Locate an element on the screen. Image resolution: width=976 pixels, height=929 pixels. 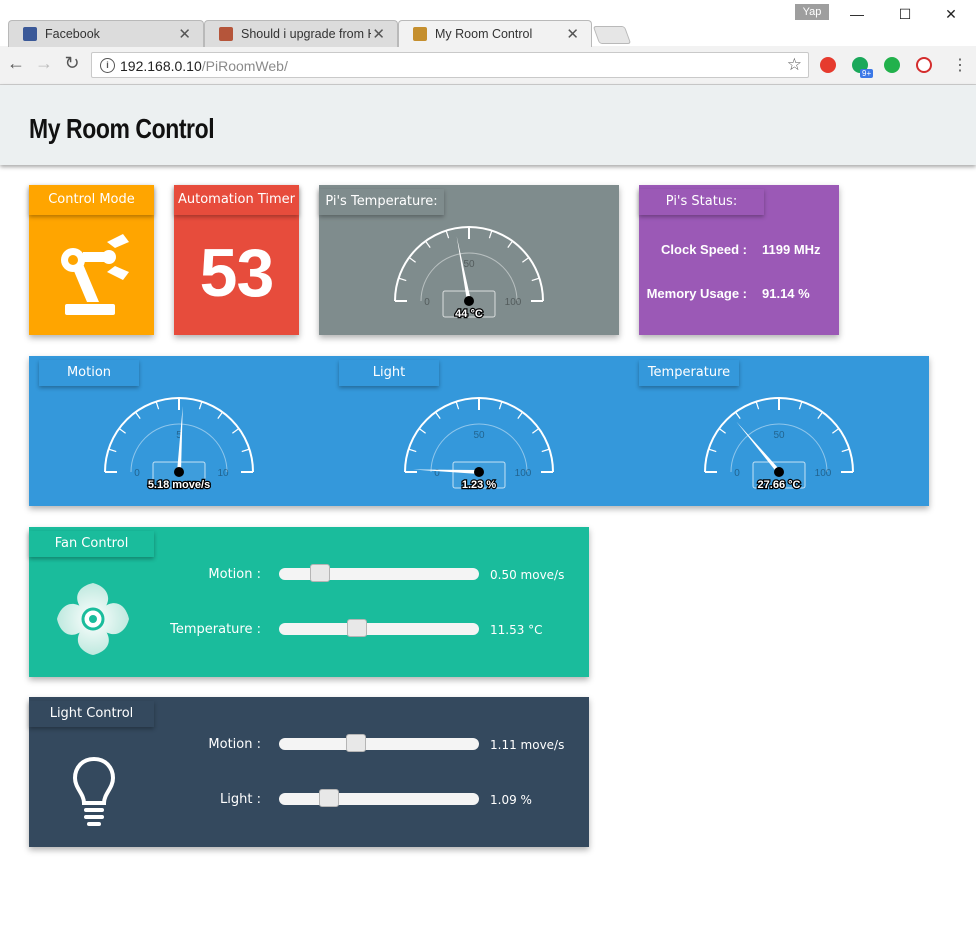
back-icon: ← is located at coordinates (16, 63).